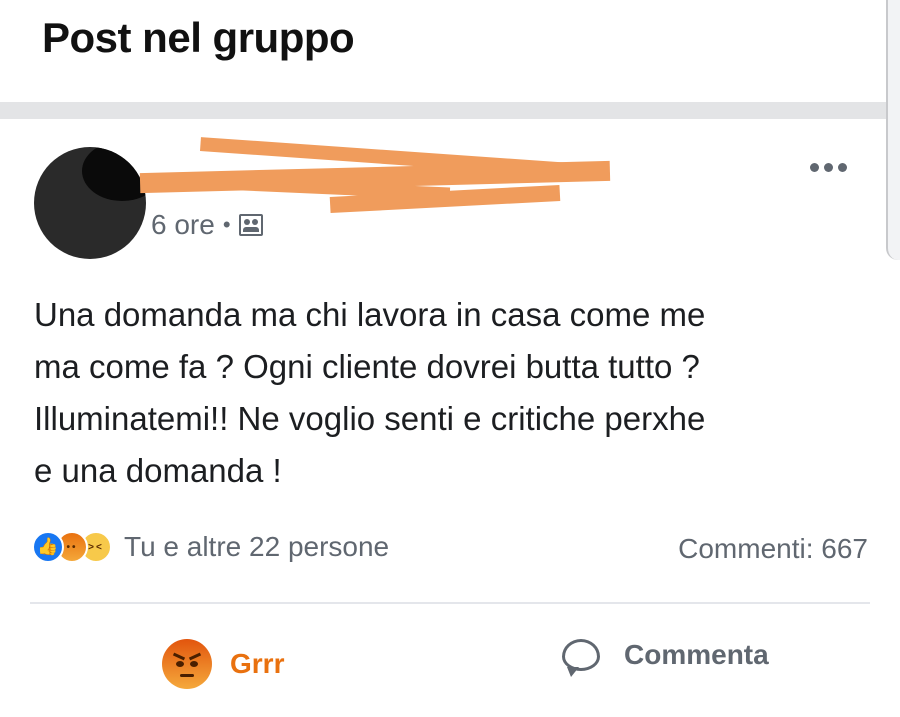  I want to click on reactions-text: Tu e altre 22 persone, so click(257, 546).